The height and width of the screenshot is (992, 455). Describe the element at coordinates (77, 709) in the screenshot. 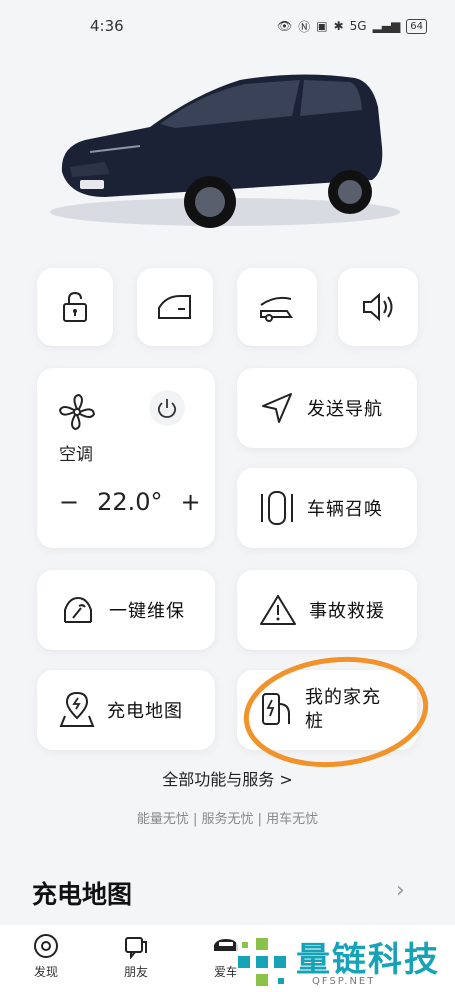

I see `map-pin-icon` at that location.